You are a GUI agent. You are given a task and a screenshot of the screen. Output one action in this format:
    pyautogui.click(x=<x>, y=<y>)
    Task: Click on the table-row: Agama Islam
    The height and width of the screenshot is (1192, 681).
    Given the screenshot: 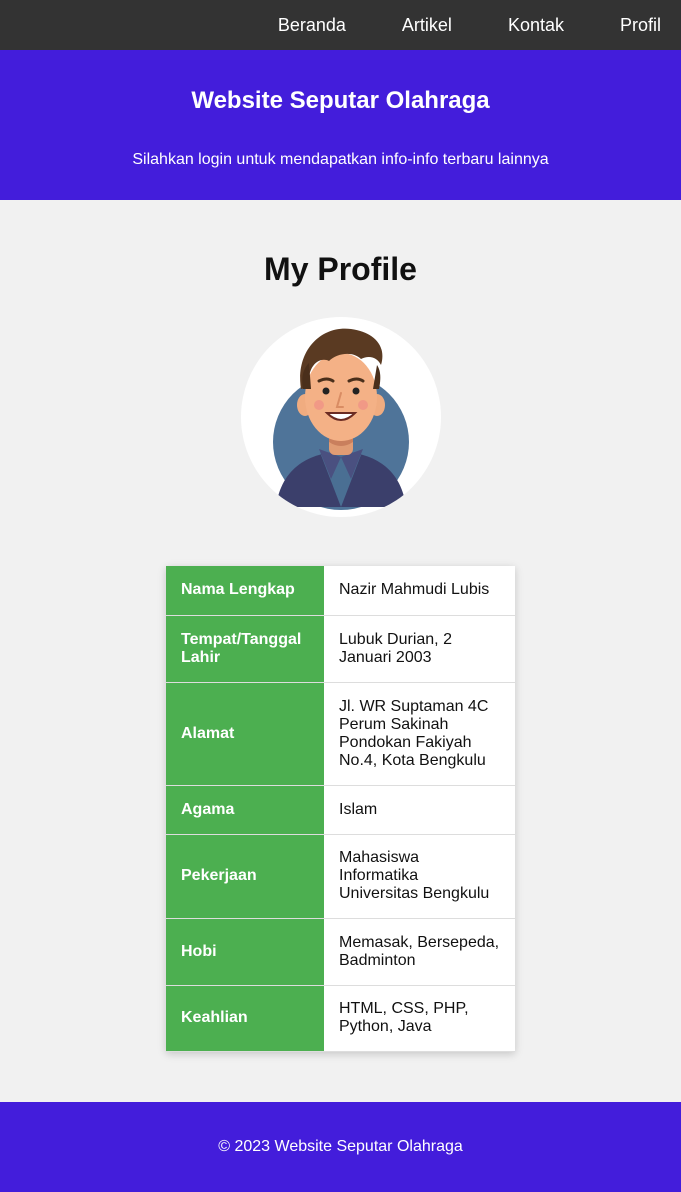 What is the action you would take?
    pyautogui.click(x=340, y=810)
    